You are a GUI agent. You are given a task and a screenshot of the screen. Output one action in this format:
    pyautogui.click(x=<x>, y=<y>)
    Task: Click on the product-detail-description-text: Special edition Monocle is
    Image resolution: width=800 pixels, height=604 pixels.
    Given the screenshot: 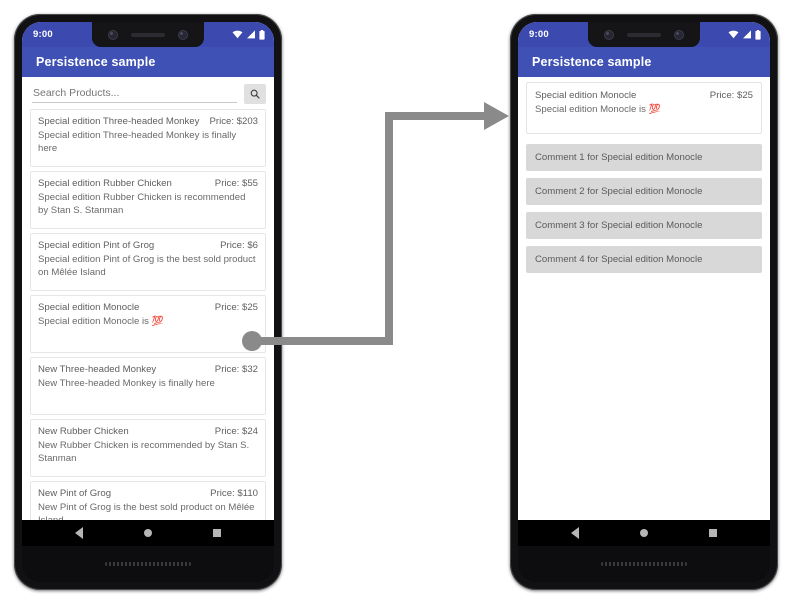 What is the action you would take?
    pyautogui.click(x=592, y=109)
    